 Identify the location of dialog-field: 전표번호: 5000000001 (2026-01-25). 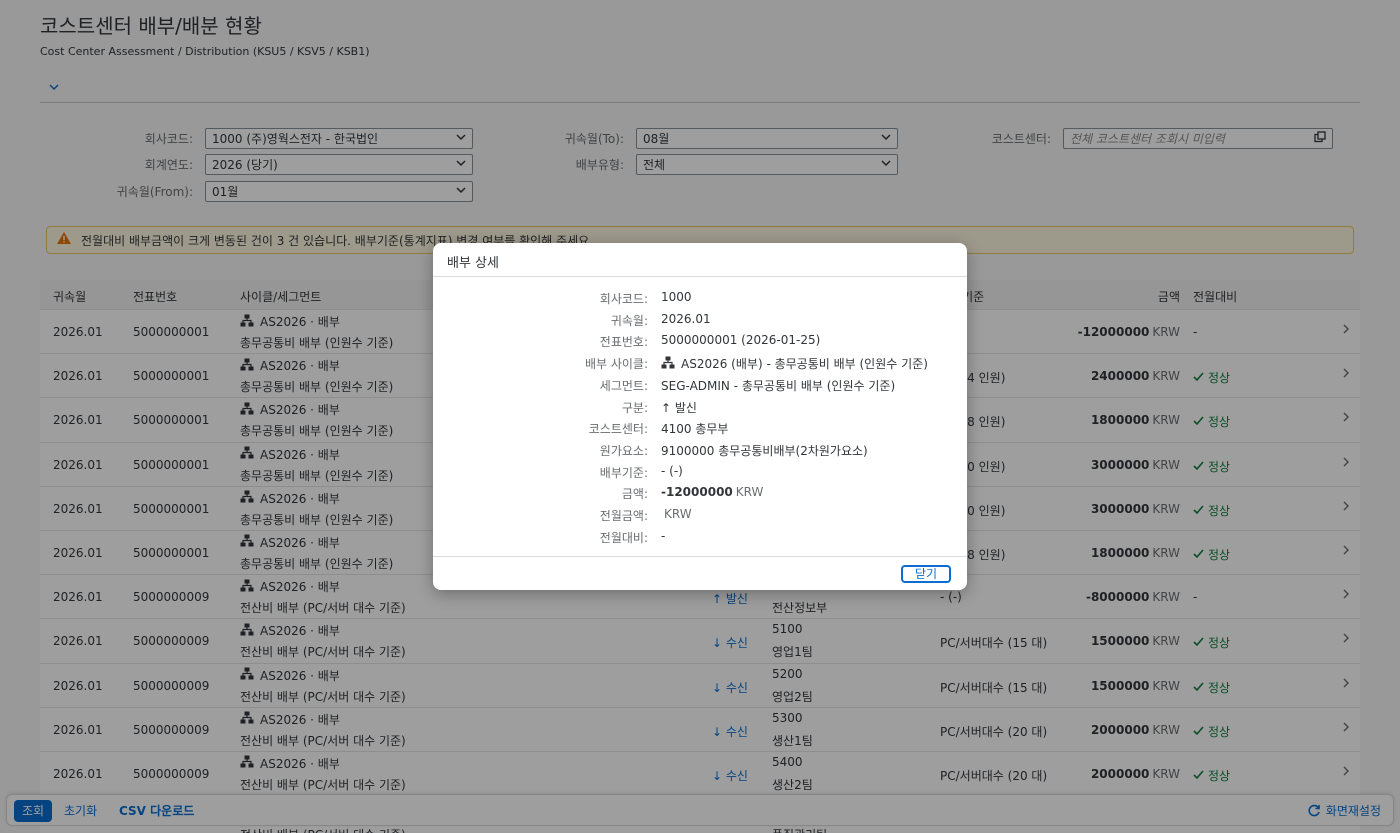
(700, 340).